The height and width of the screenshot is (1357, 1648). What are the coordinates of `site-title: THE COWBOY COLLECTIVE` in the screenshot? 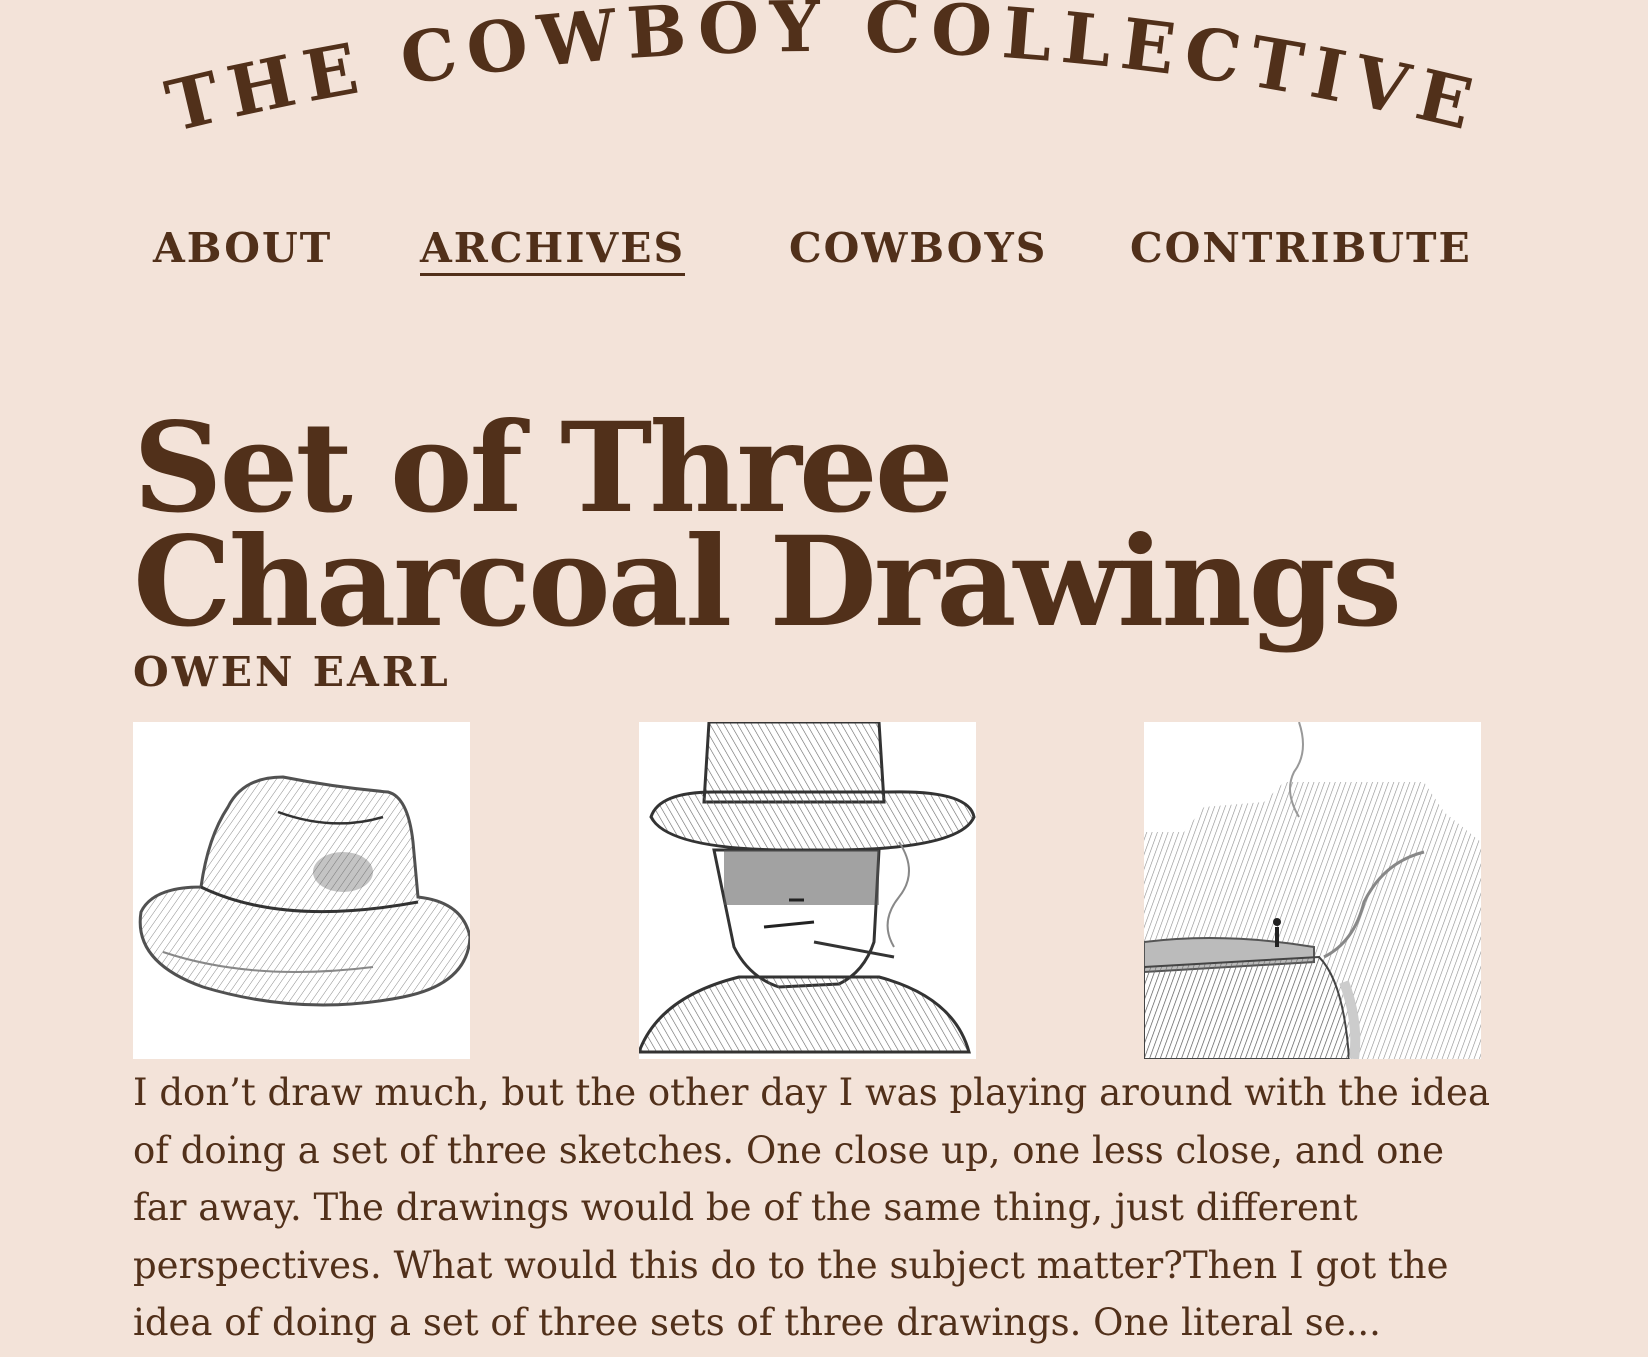 It's located at (818, 74).